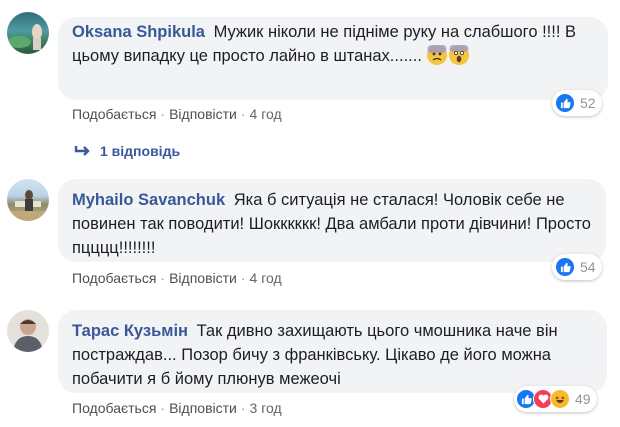 Image resolution: width=620 pixels, height=427 pixels. I want to click on comment-author: Тарас Кузьмін, so click(130, 331).